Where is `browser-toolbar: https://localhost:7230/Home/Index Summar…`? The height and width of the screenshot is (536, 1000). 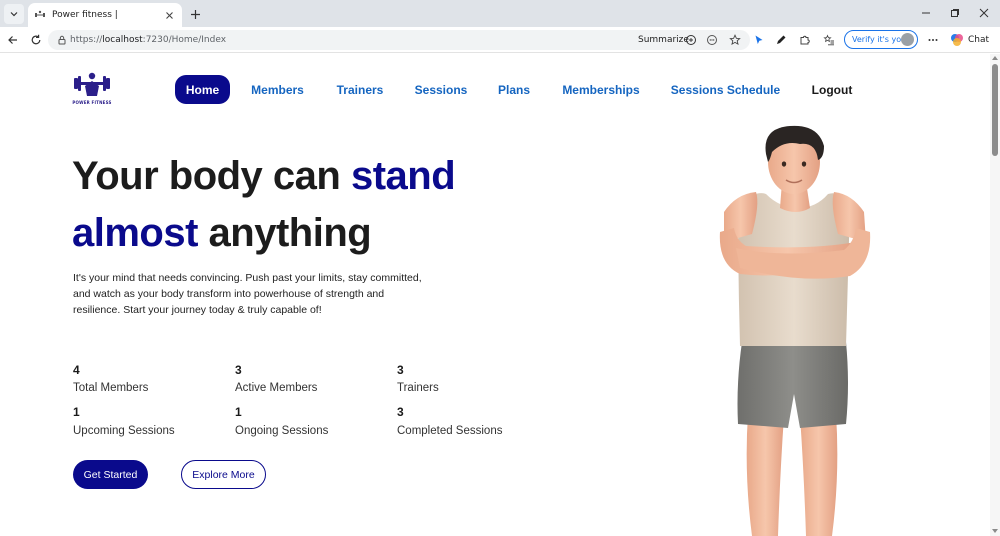
browser-toolbar: https://localhost:7230/Home/Index Summar… is located at coordinates (500, 40).